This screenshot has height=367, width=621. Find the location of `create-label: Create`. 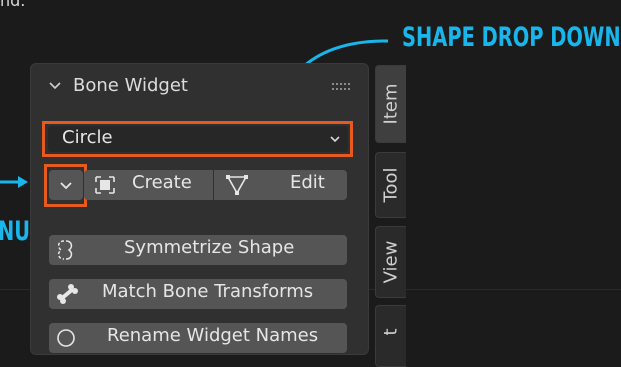

create-label: Create is located at coordinates (162, 182).